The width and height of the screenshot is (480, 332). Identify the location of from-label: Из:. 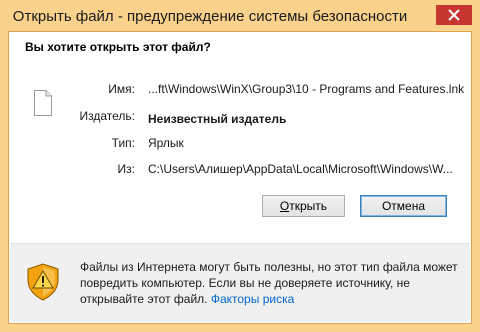
(126, 169).